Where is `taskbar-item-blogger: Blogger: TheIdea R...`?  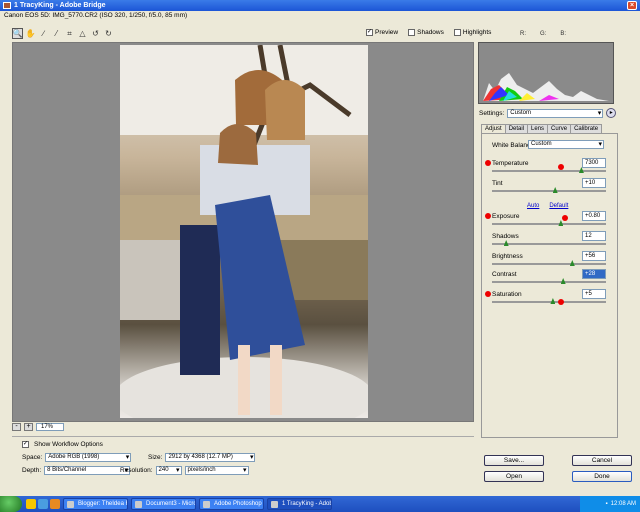
taskbar-item-blogger: Blogger: TheIdea R... is located at coordinates (95, 504).